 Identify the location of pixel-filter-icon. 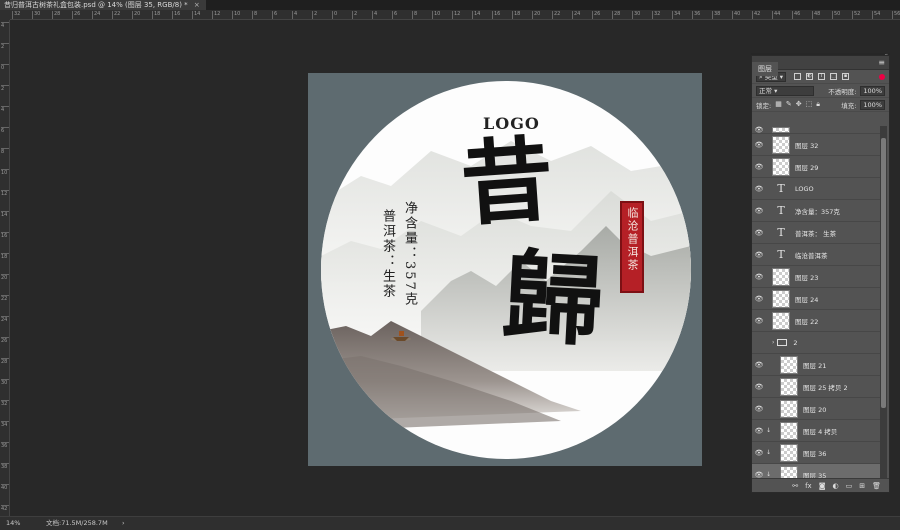
(798, 76).